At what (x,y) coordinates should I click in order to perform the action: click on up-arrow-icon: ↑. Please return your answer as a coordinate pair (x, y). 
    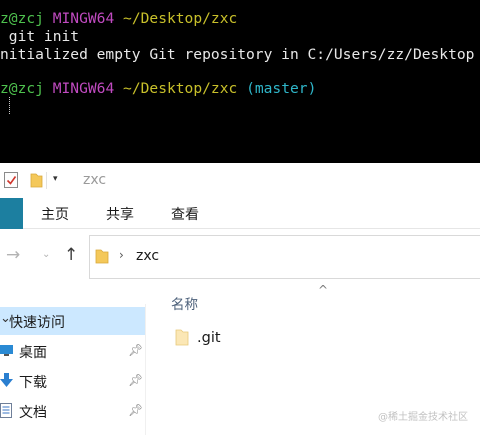
    Looking at the image, I should click on (71, 255).